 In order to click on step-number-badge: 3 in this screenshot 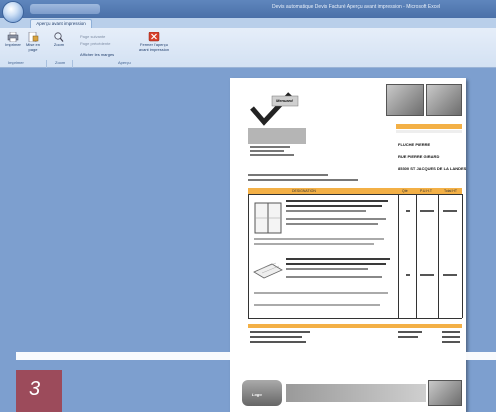, I will do `click(39, 391)`.